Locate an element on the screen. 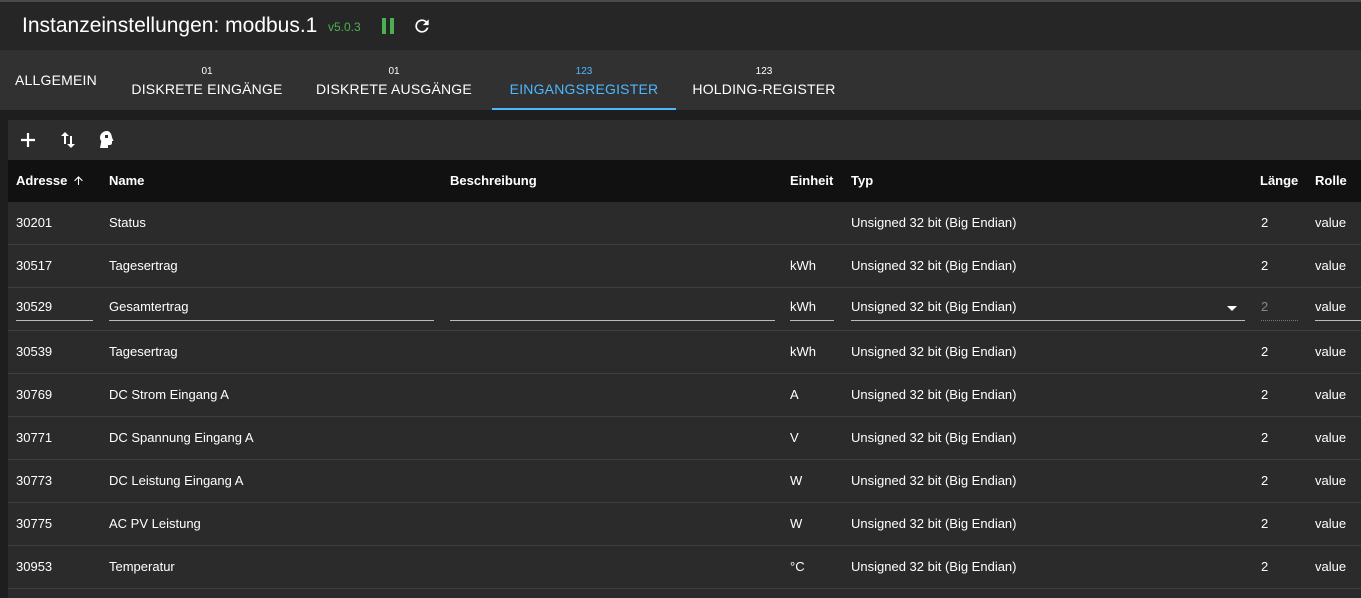  tab-eingangsregister: 123 EINGANGSREGISTER is located at coordinates (584, 80).